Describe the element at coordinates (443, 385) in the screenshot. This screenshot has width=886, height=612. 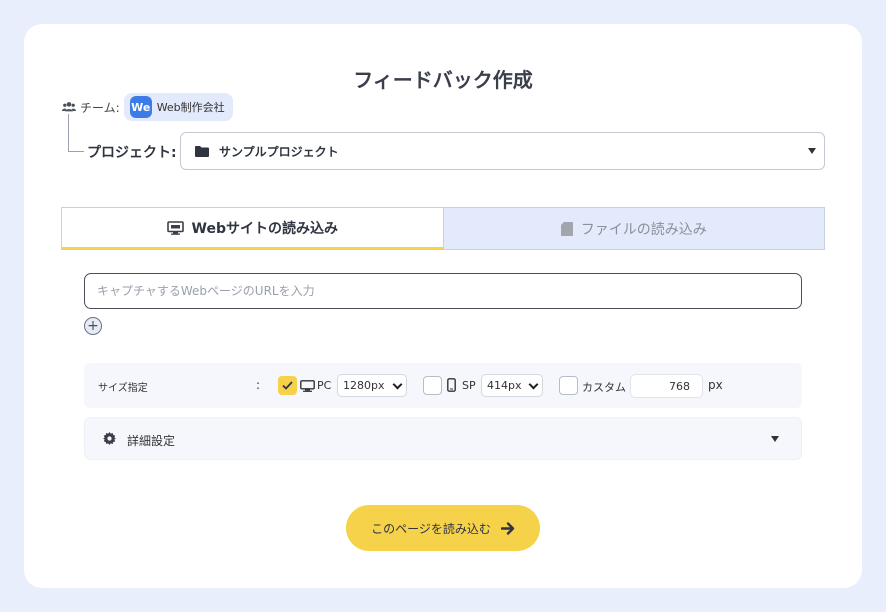
I see `size-panel: サイズ指定 : PC 1280px SP 414px カスタム 768 px` at that location.